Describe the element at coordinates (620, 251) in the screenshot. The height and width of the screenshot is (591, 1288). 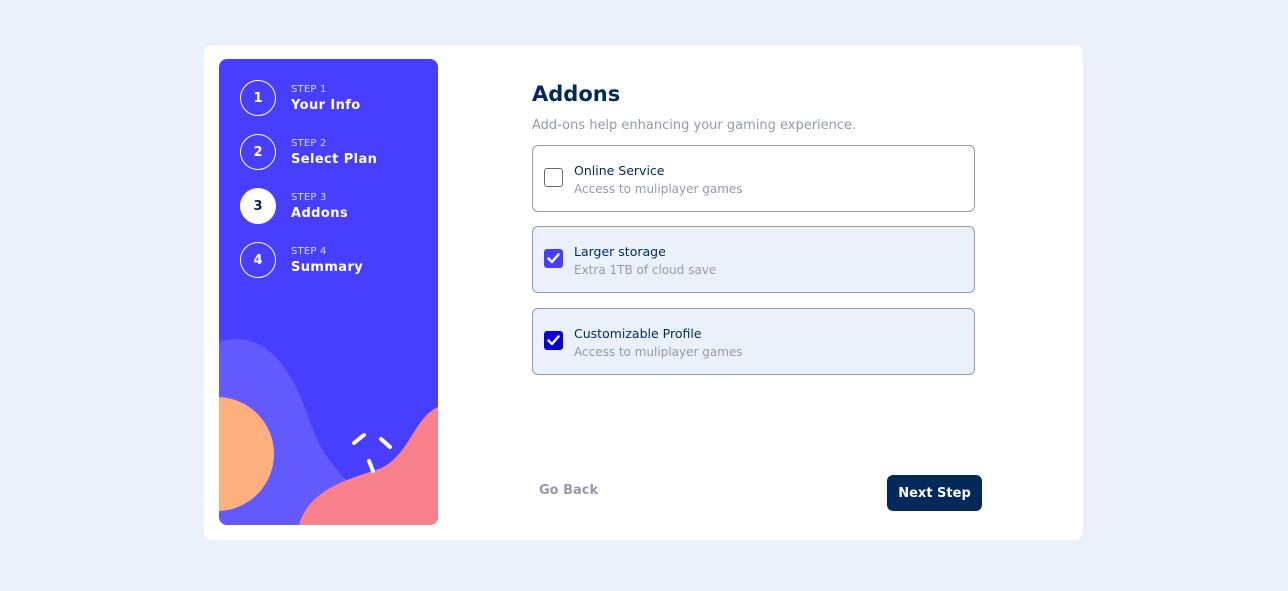
I see `addon-name: Larger storage` at that location.